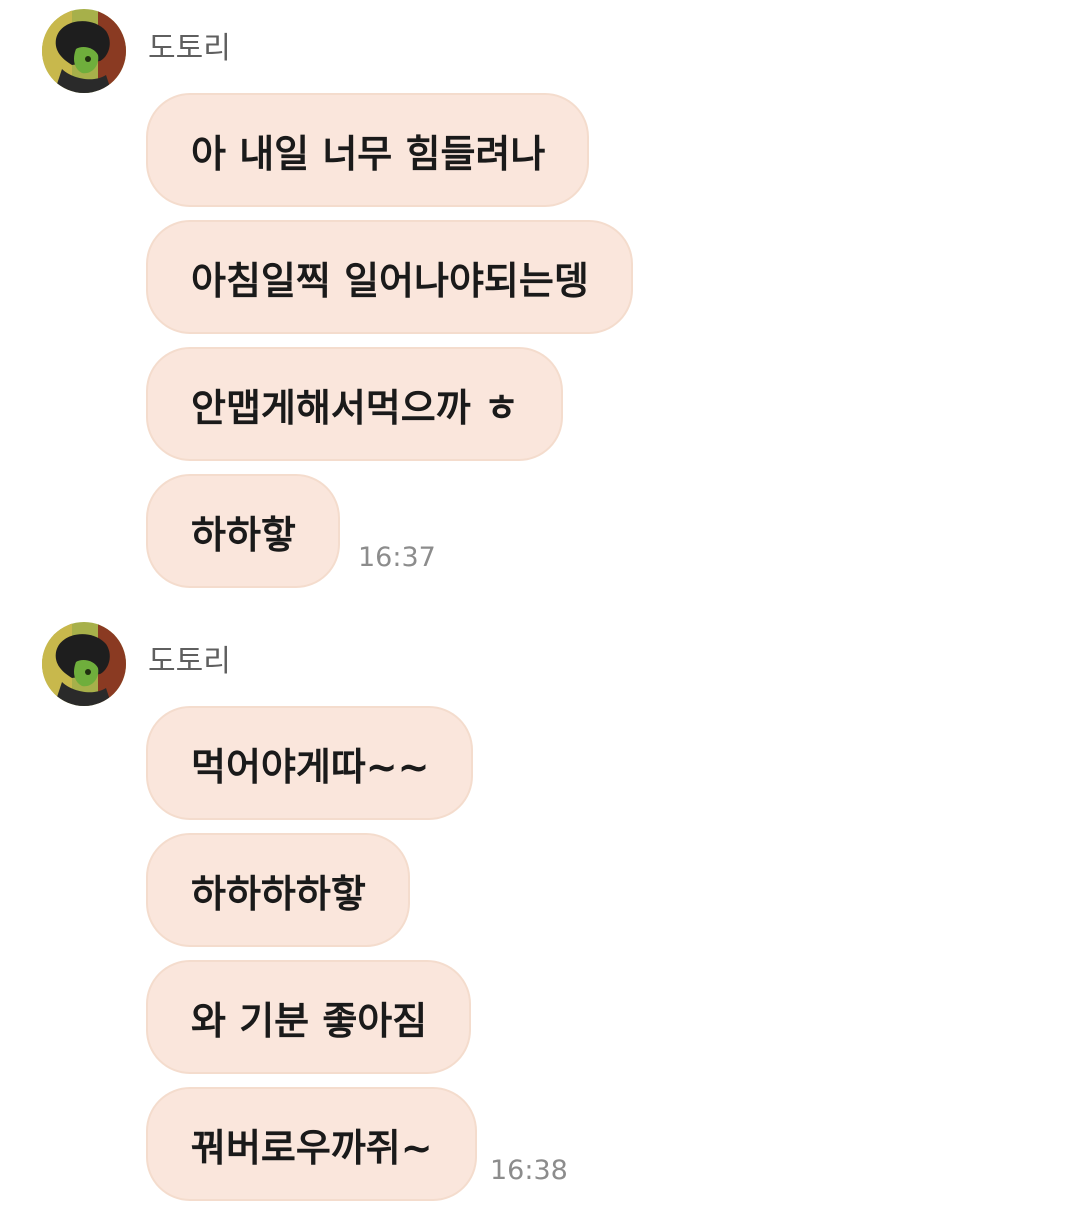  Describe the element at coordinates (397, 557) in the screenshot. I see `message-timestamp: 16:37` at that location.